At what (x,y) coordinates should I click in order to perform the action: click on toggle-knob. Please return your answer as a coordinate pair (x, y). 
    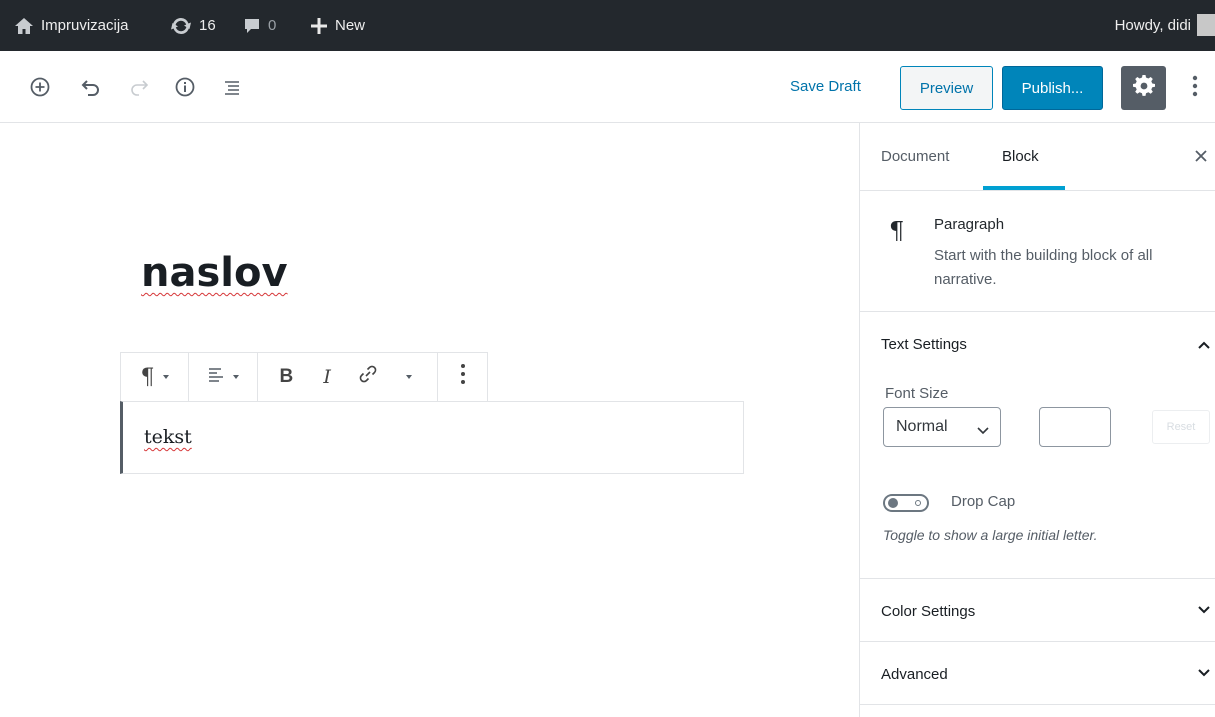
    Looking at the image, I should click on (893, 503).